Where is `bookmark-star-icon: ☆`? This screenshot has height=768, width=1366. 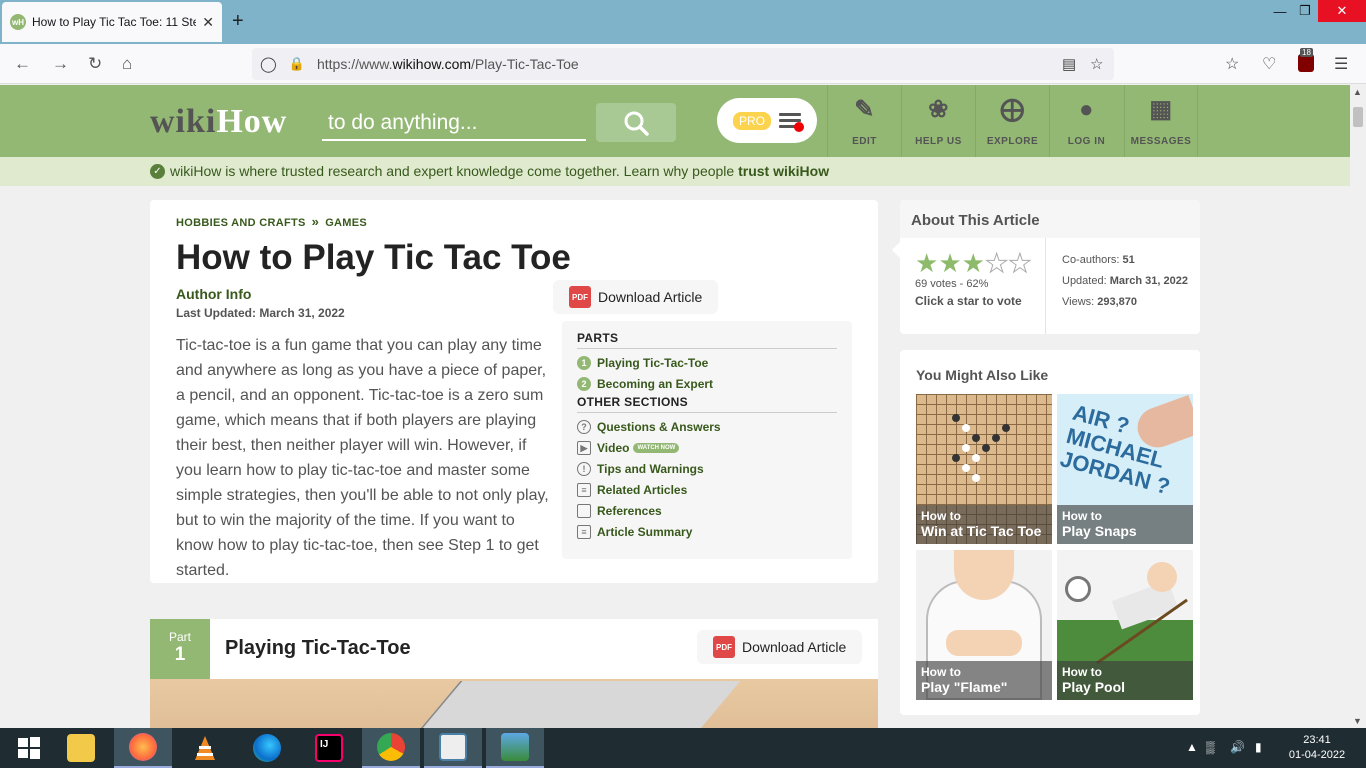 bookmark-star-icon: ☆ is located at coordinates (1096, 64).